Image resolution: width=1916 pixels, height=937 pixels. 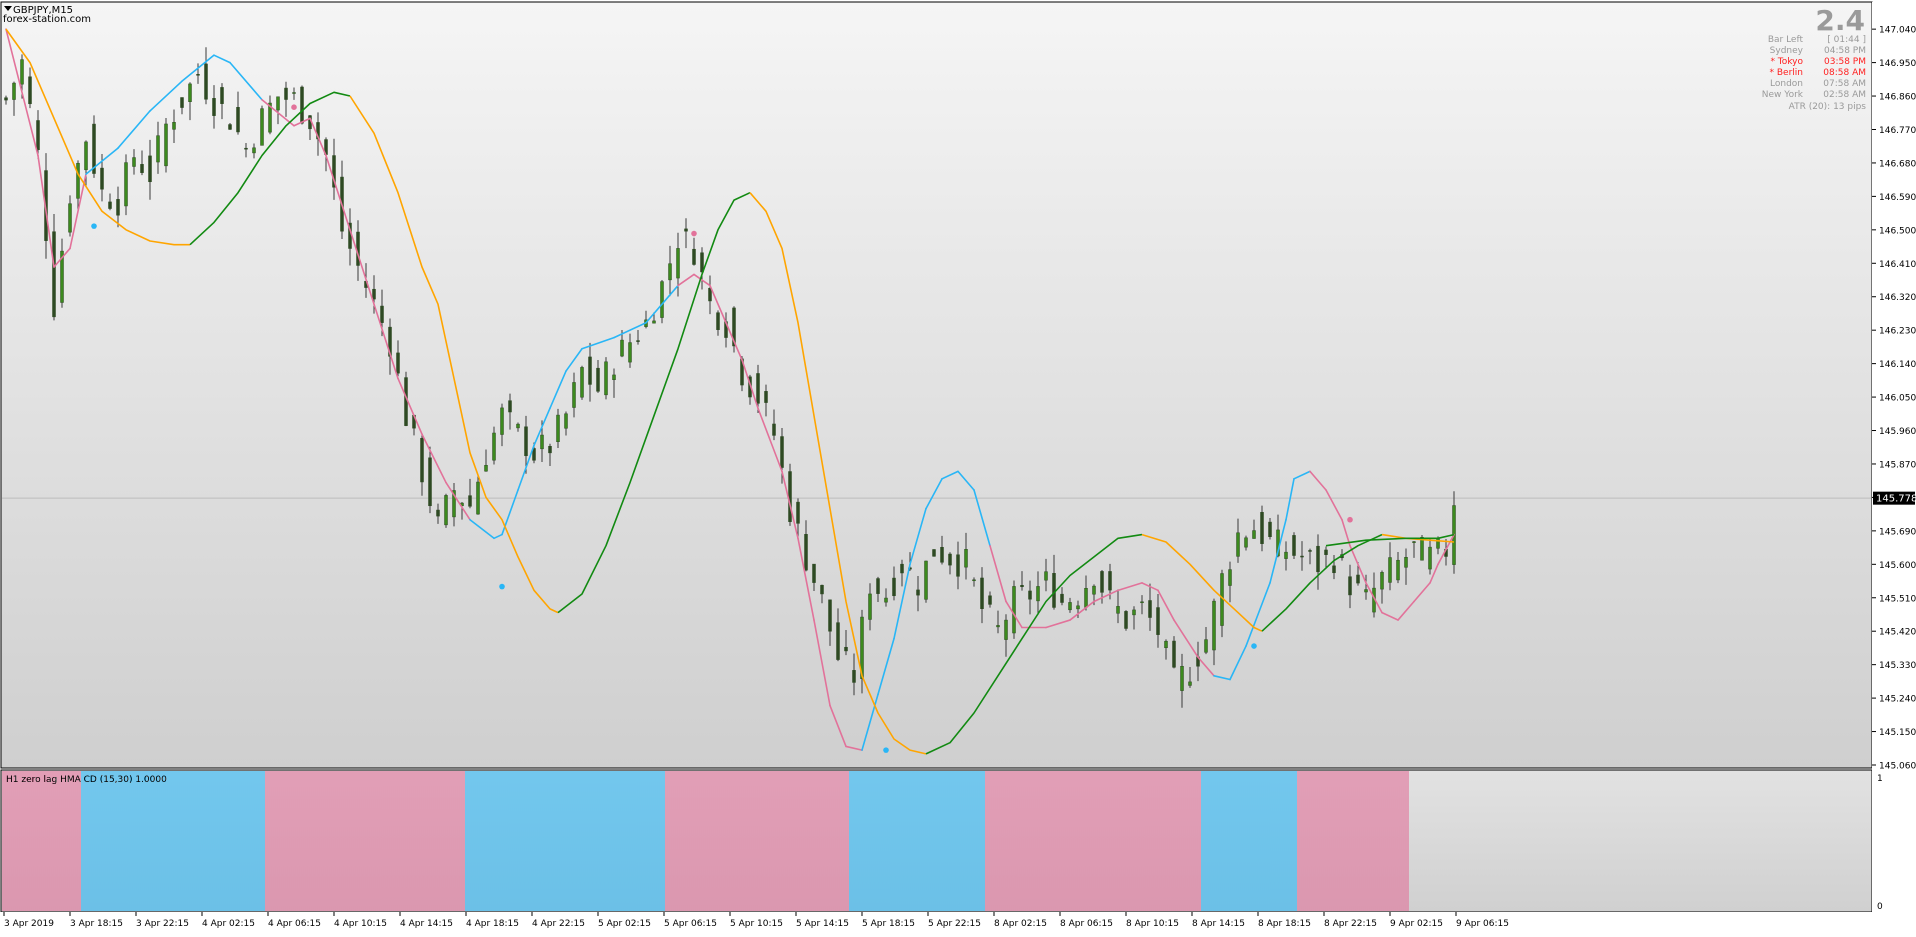 What do you see at coordinates (1783, 95) in the screenshot?
I see `info-row-label: New York` at bounding box center [1783, 95].